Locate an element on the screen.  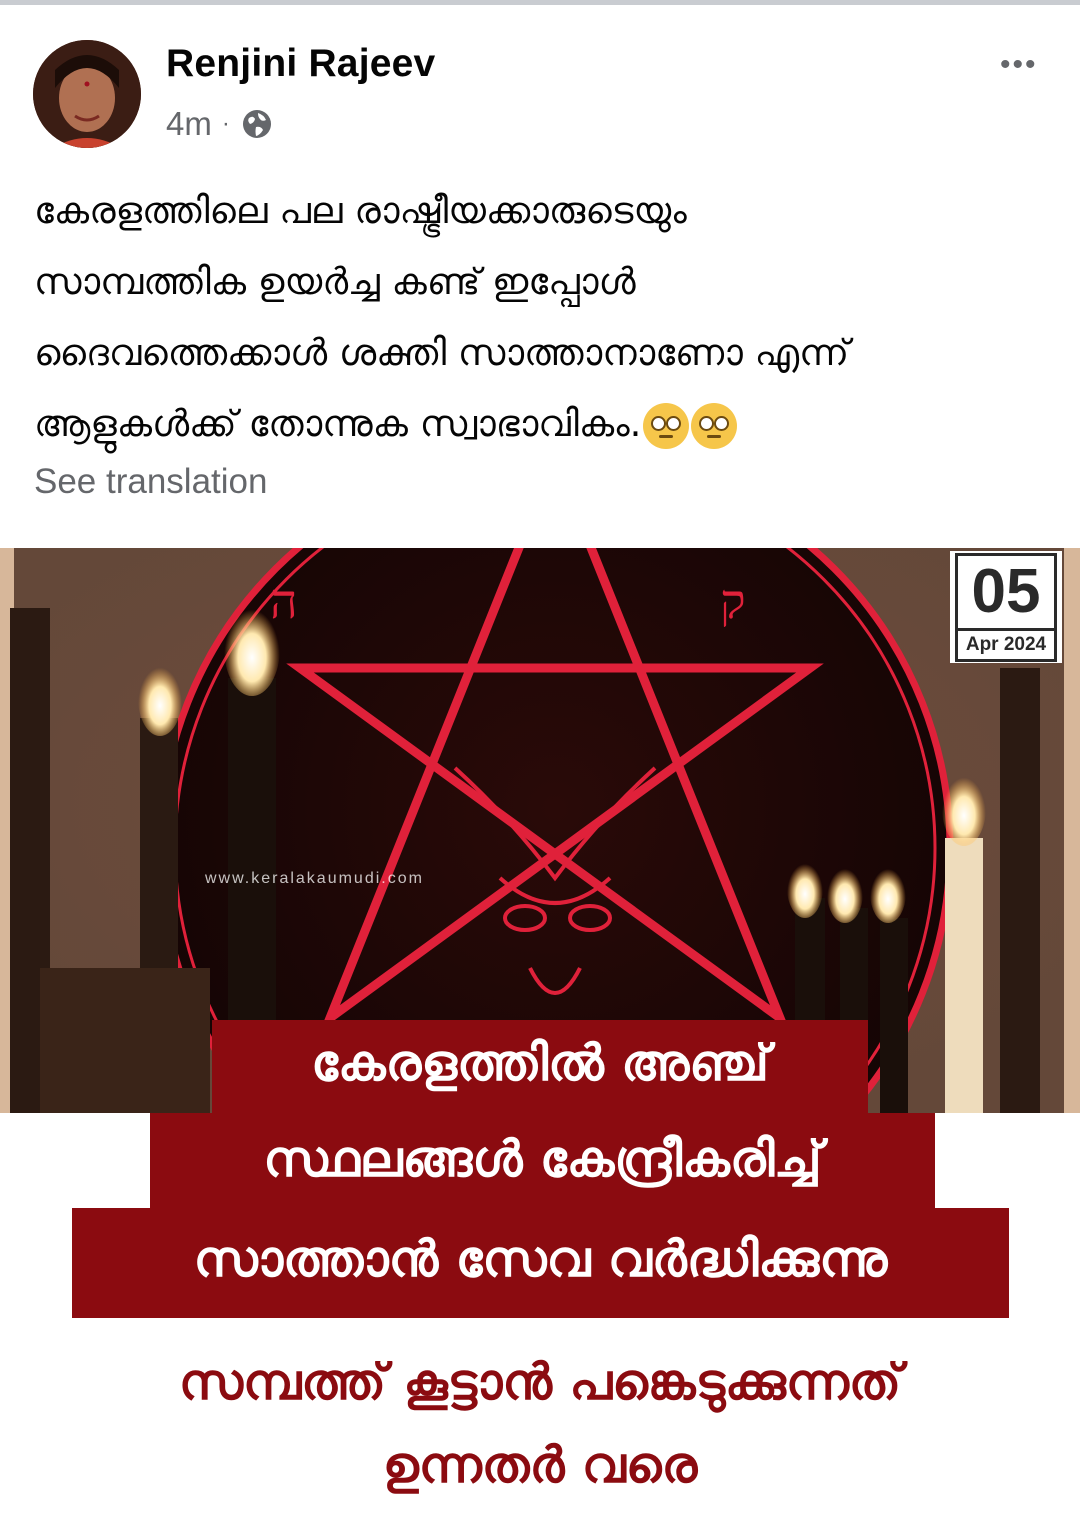
date-badge: 05 Apr 2024 is located at coordinates (1006, 607).